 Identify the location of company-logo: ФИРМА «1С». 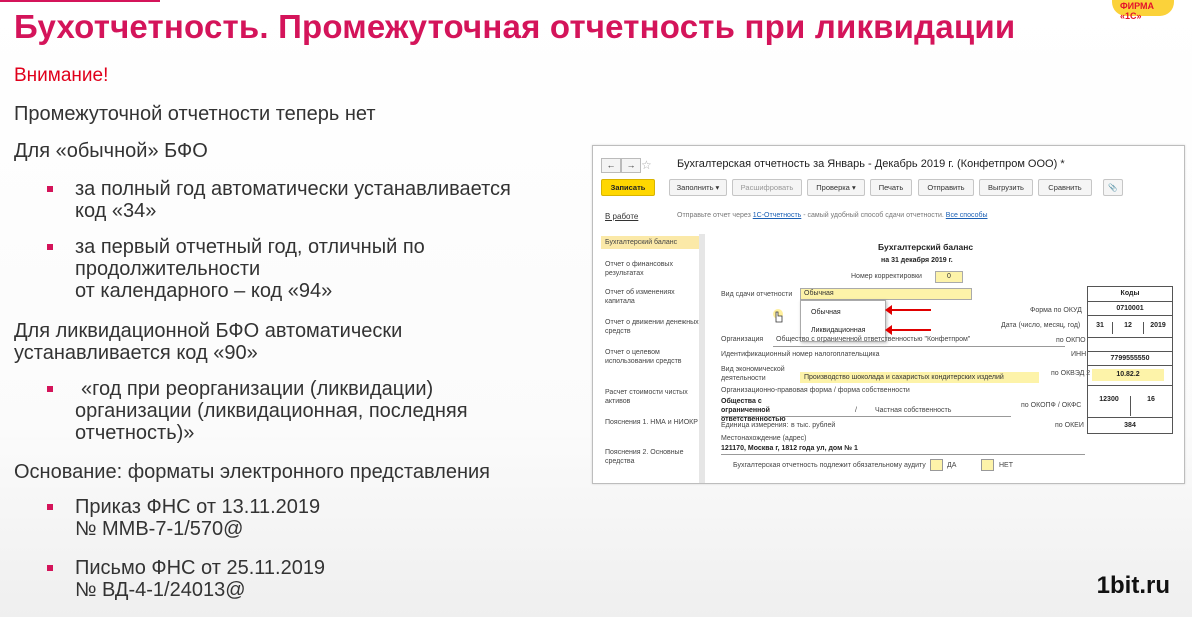
(1143, 10).